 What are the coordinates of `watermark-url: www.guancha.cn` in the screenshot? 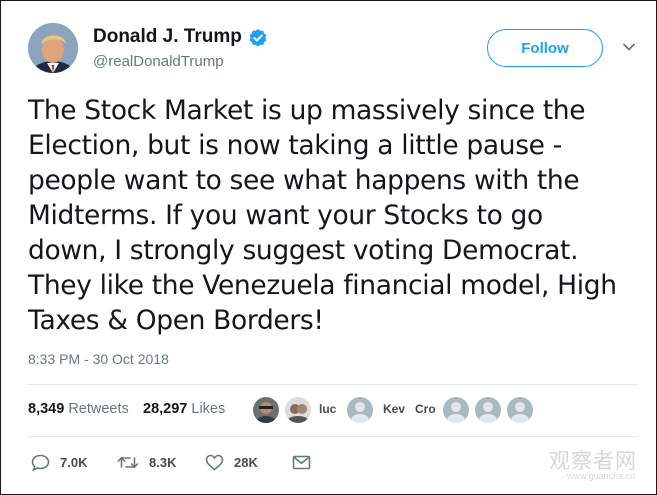 It's located at (601, 476).